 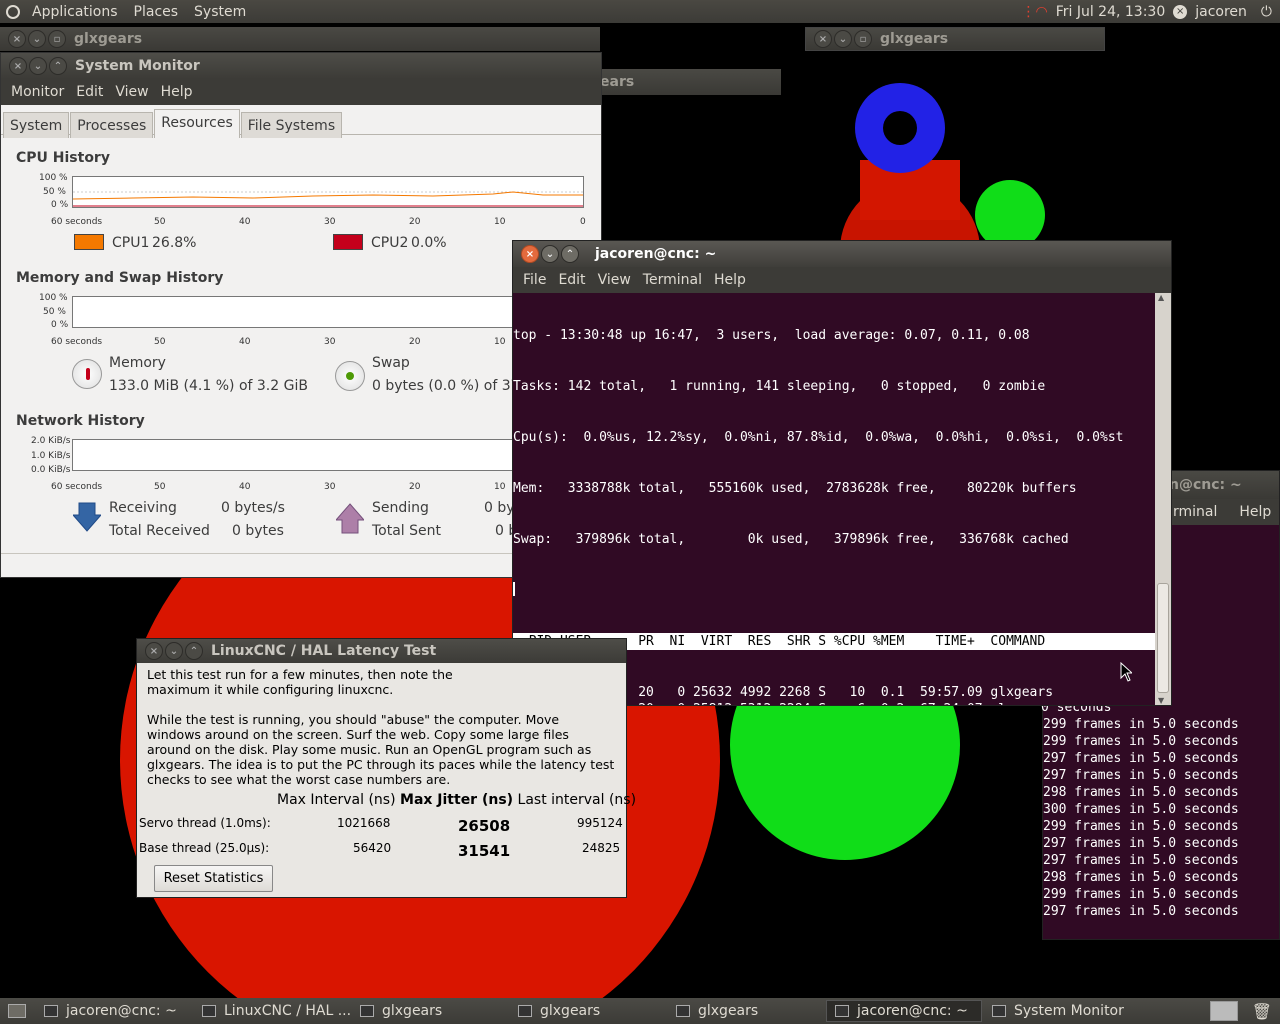 What do you see at coordinates (955, 39) in the screenshot?
I see `glxgears-window-2: × ⌄ ▫ glxgears` at bounding box center [955, 39].